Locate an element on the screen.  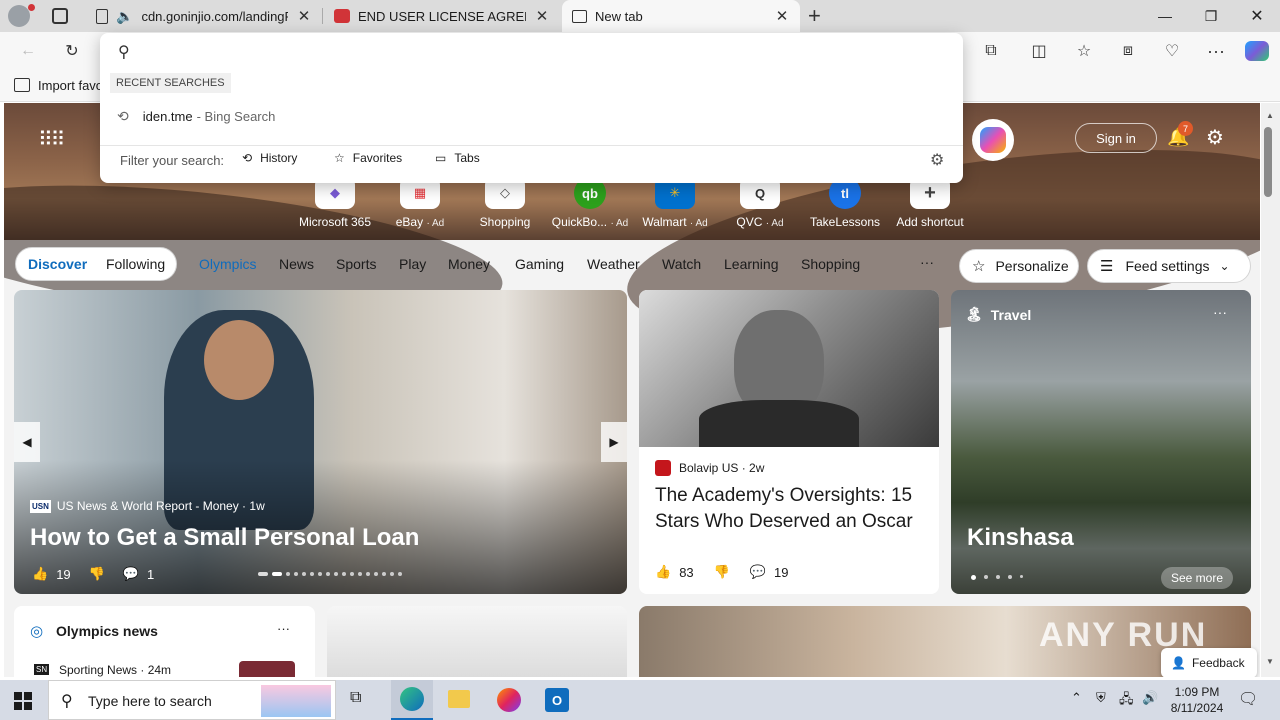
ad-label: · Ad is located at coordinates (435, 223).